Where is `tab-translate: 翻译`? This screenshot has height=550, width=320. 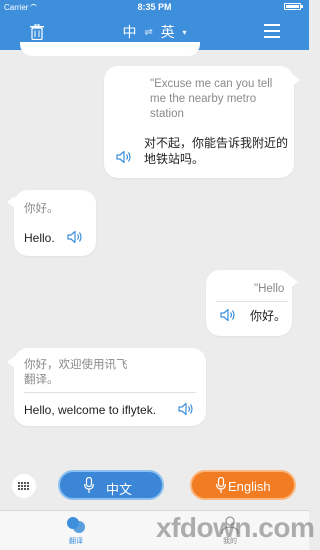
tab-translate: 翻译 is located at coordinates (76, 529).